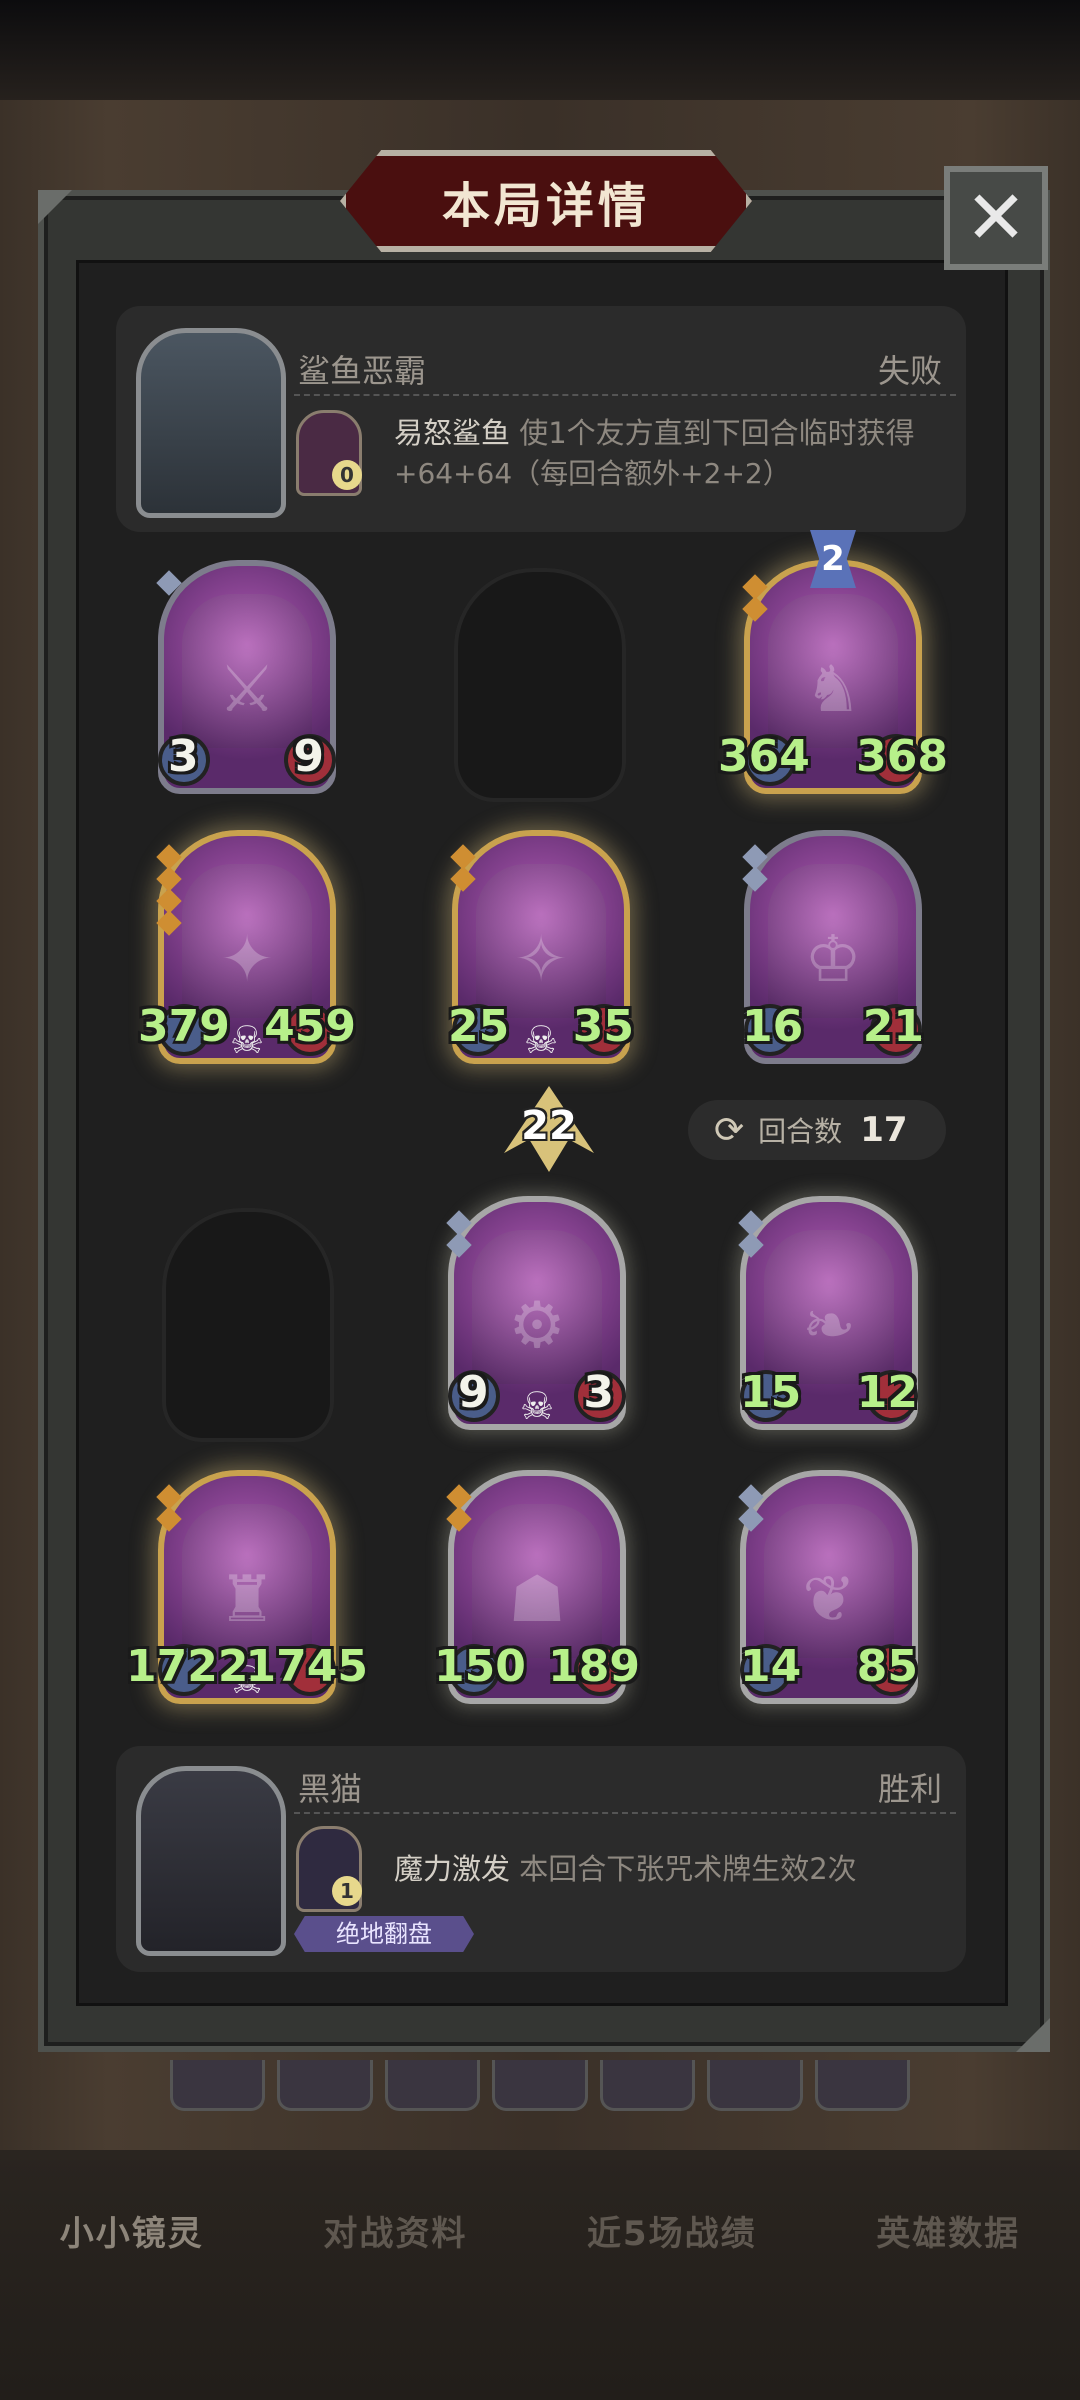  I want to click on background-card-strip, so click(540, 2085).